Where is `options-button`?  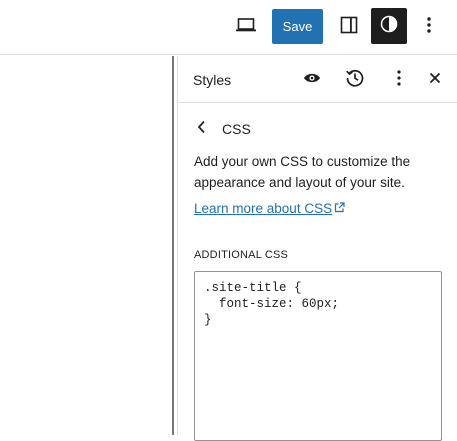 options-button is located at coordinates (429, 26).